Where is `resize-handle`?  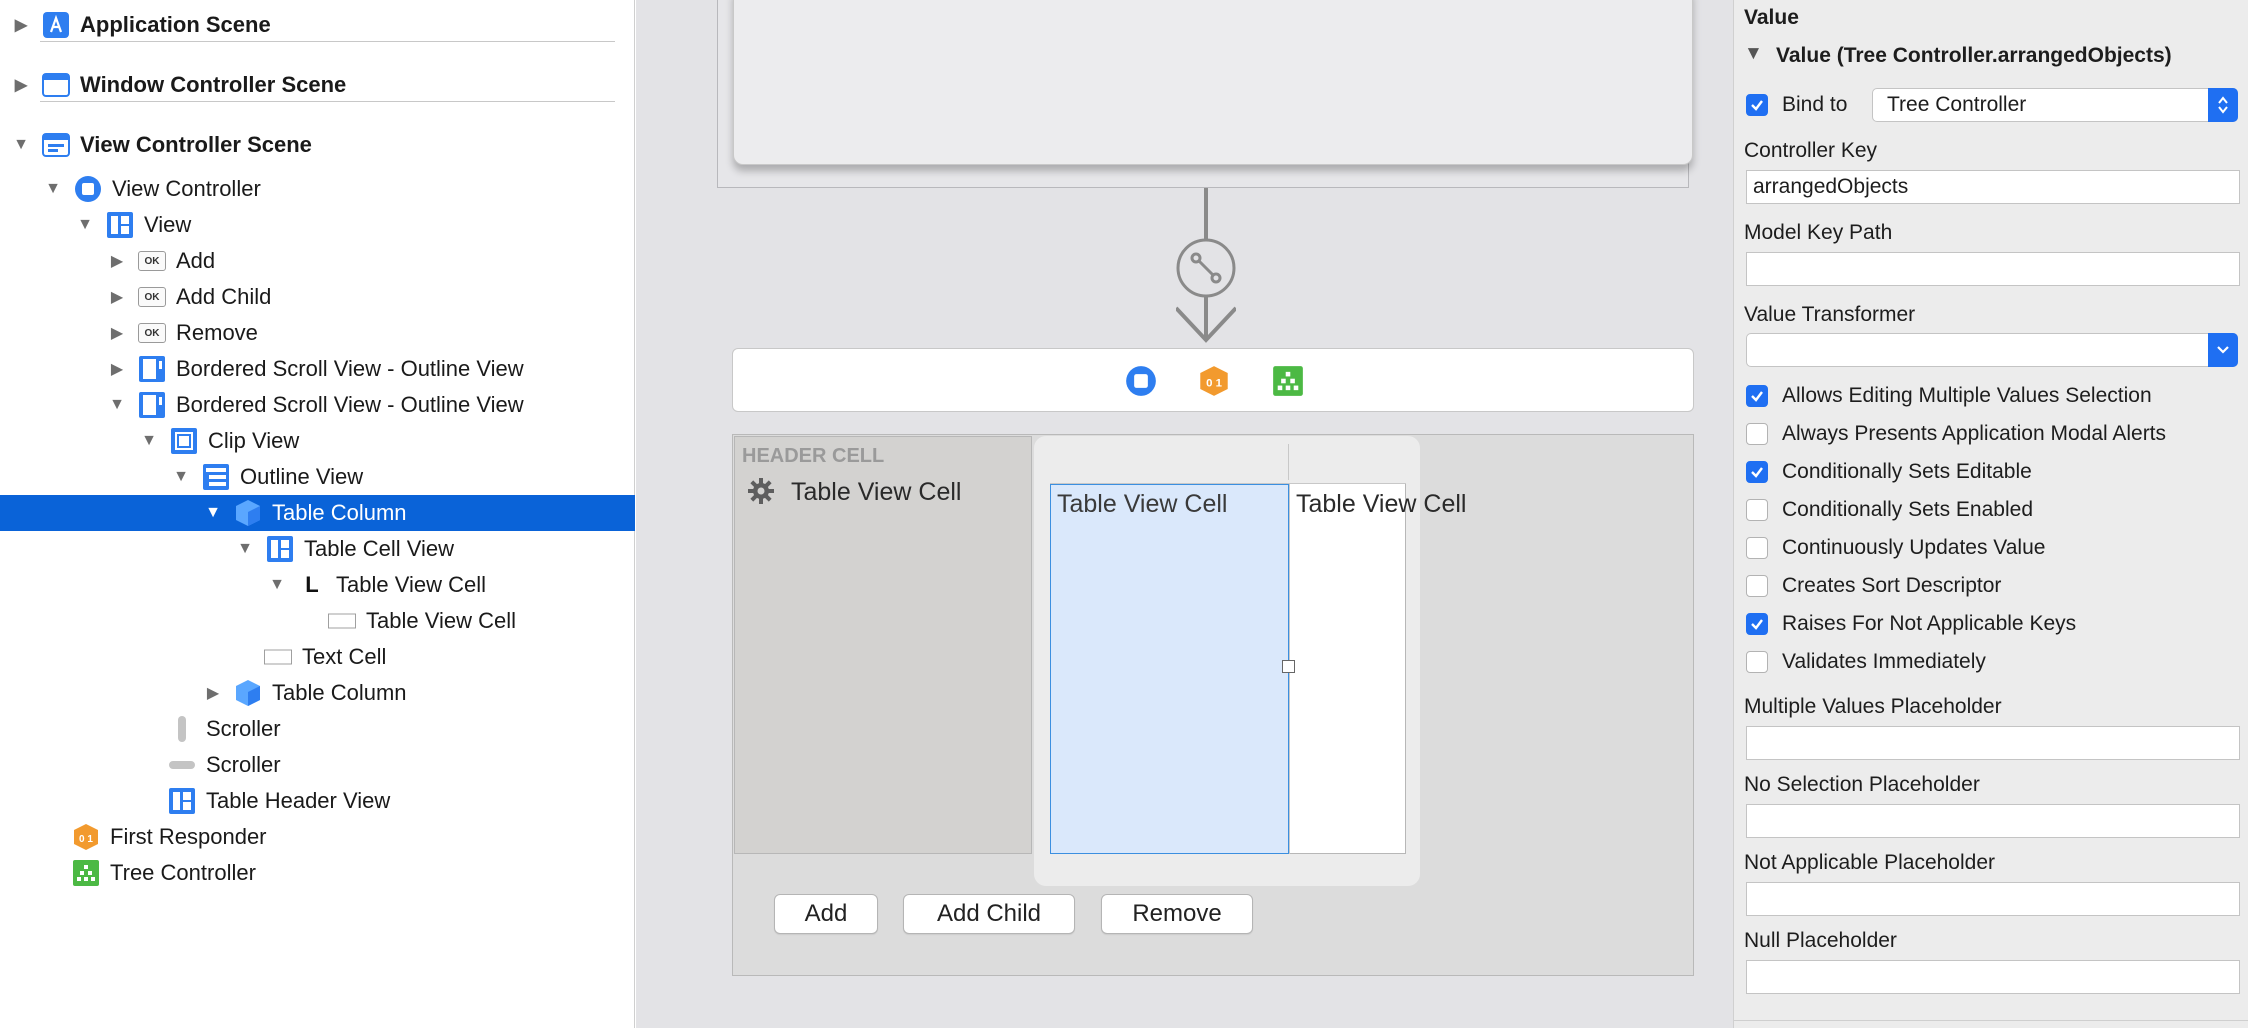 resize-handle is located at coordinates (1288, 666).